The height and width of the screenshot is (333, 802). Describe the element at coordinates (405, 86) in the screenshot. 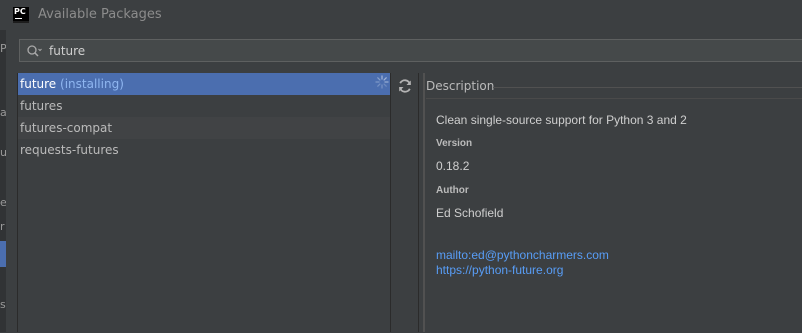

I see `refresh-icon` at that location.